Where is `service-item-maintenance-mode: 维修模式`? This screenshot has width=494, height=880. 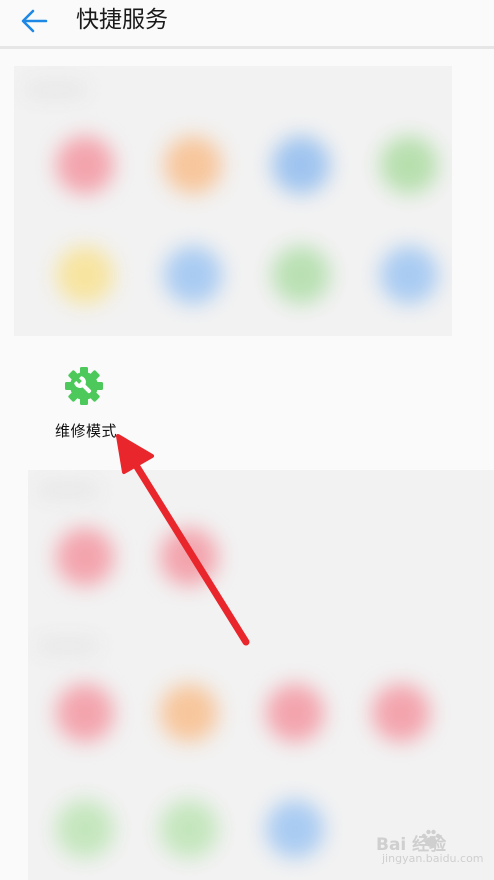
service-item-maintenance-mode: 维修模式 is located at coordinates (86, 403).